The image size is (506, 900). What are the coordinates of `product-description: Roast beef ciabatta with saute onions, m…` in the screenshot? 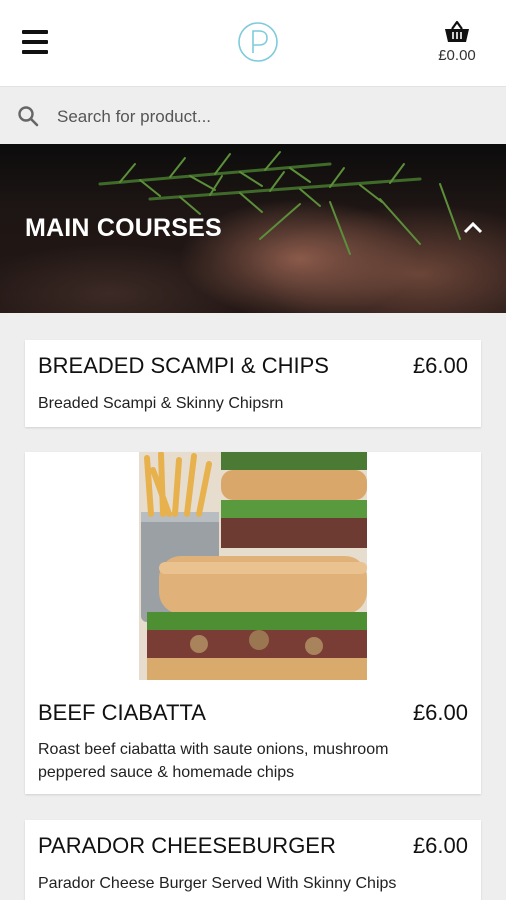 It's located at (213, 761).